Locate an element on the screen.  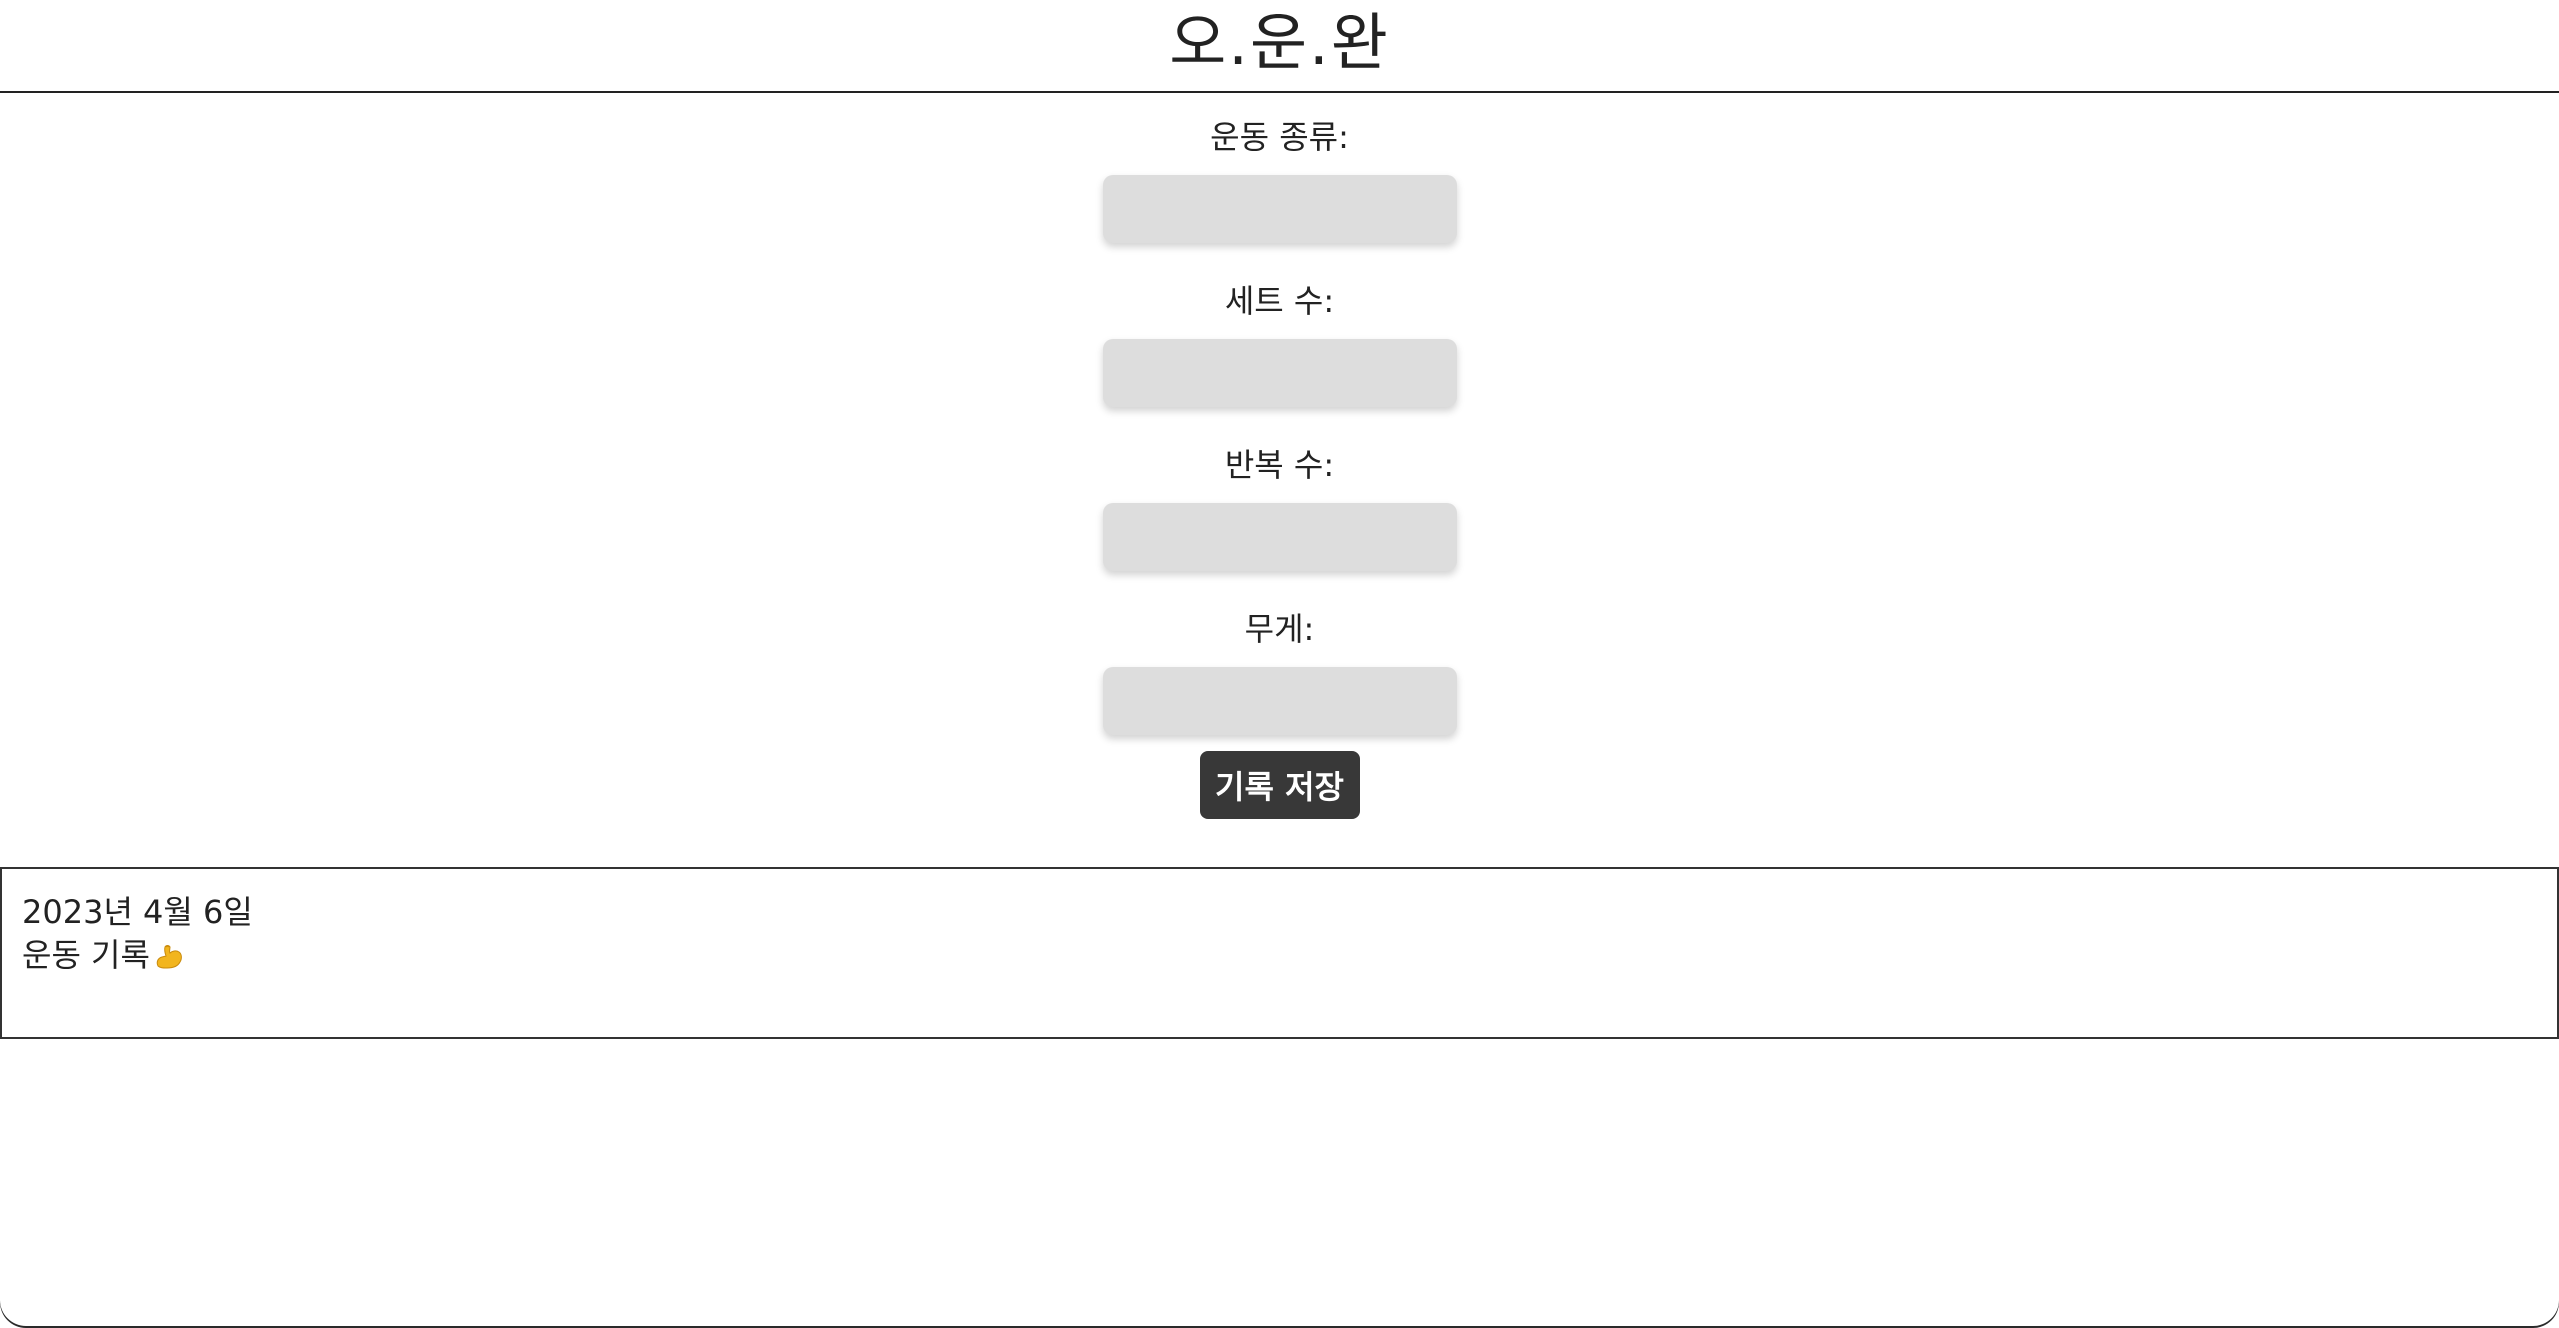
reps-input is located at coordinates (1279, 537).